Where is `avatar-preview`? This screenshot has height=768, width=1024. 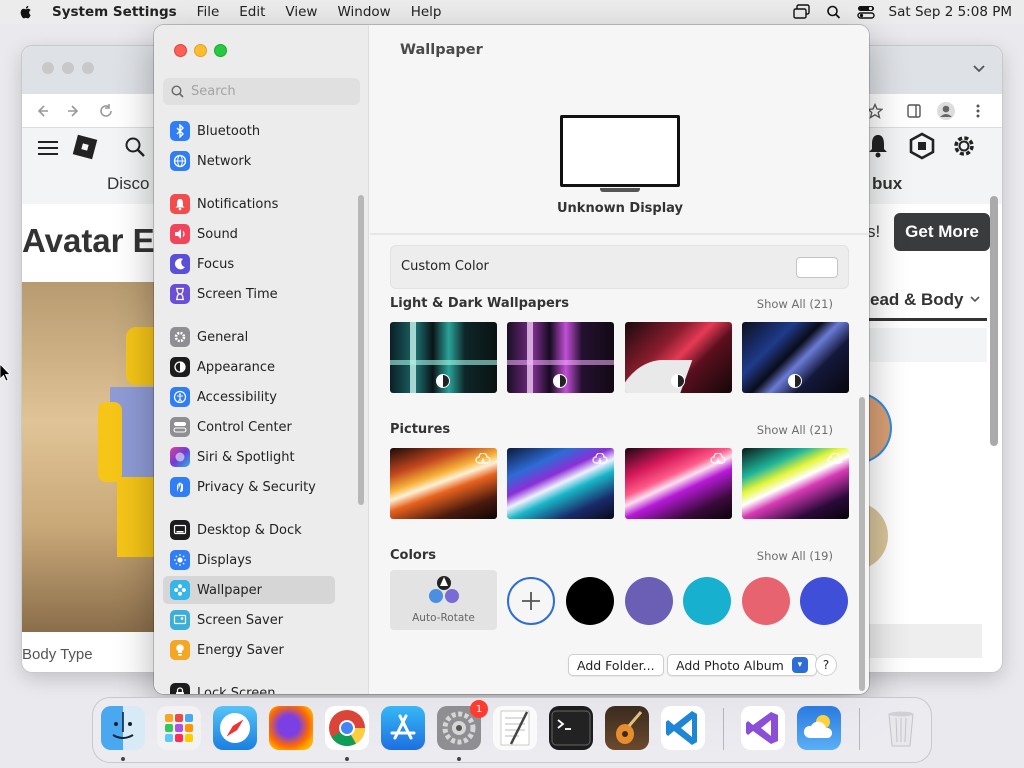
avatar-preview is located at coordinates (96, 457).